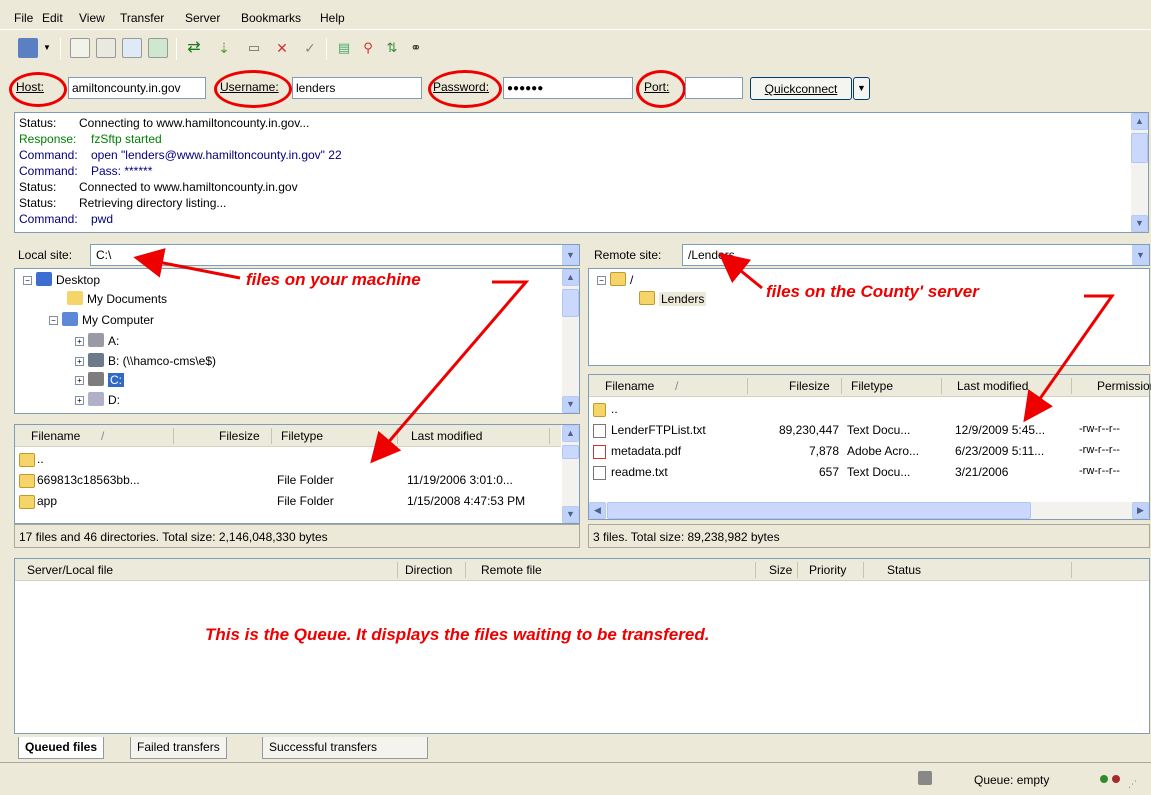  What do you see at coordinates (450, 372) in the screenshot?
I see `arrow-to-local-files` at bounding box center [450, 372].